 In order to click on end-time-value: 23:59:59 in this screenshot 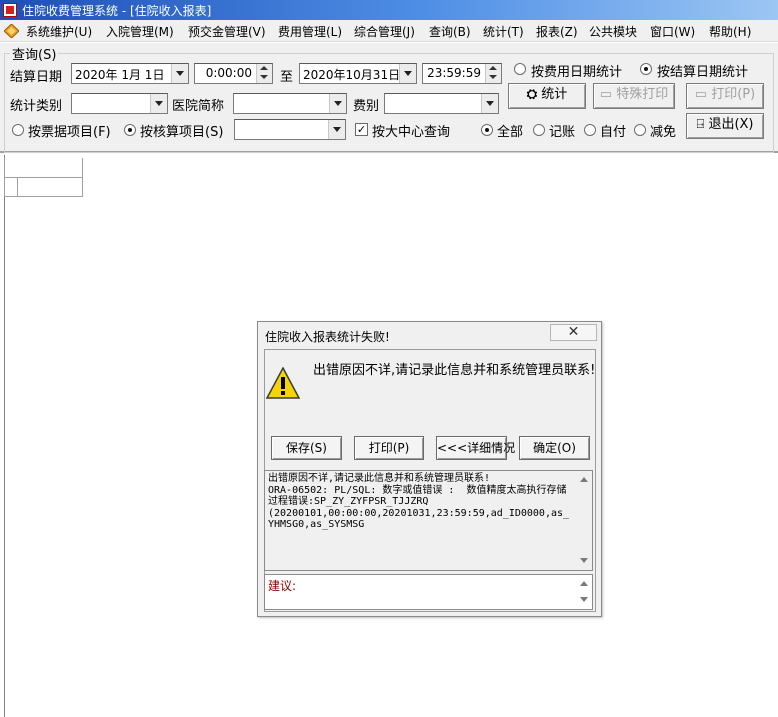, I will do `click(454, 73)`.